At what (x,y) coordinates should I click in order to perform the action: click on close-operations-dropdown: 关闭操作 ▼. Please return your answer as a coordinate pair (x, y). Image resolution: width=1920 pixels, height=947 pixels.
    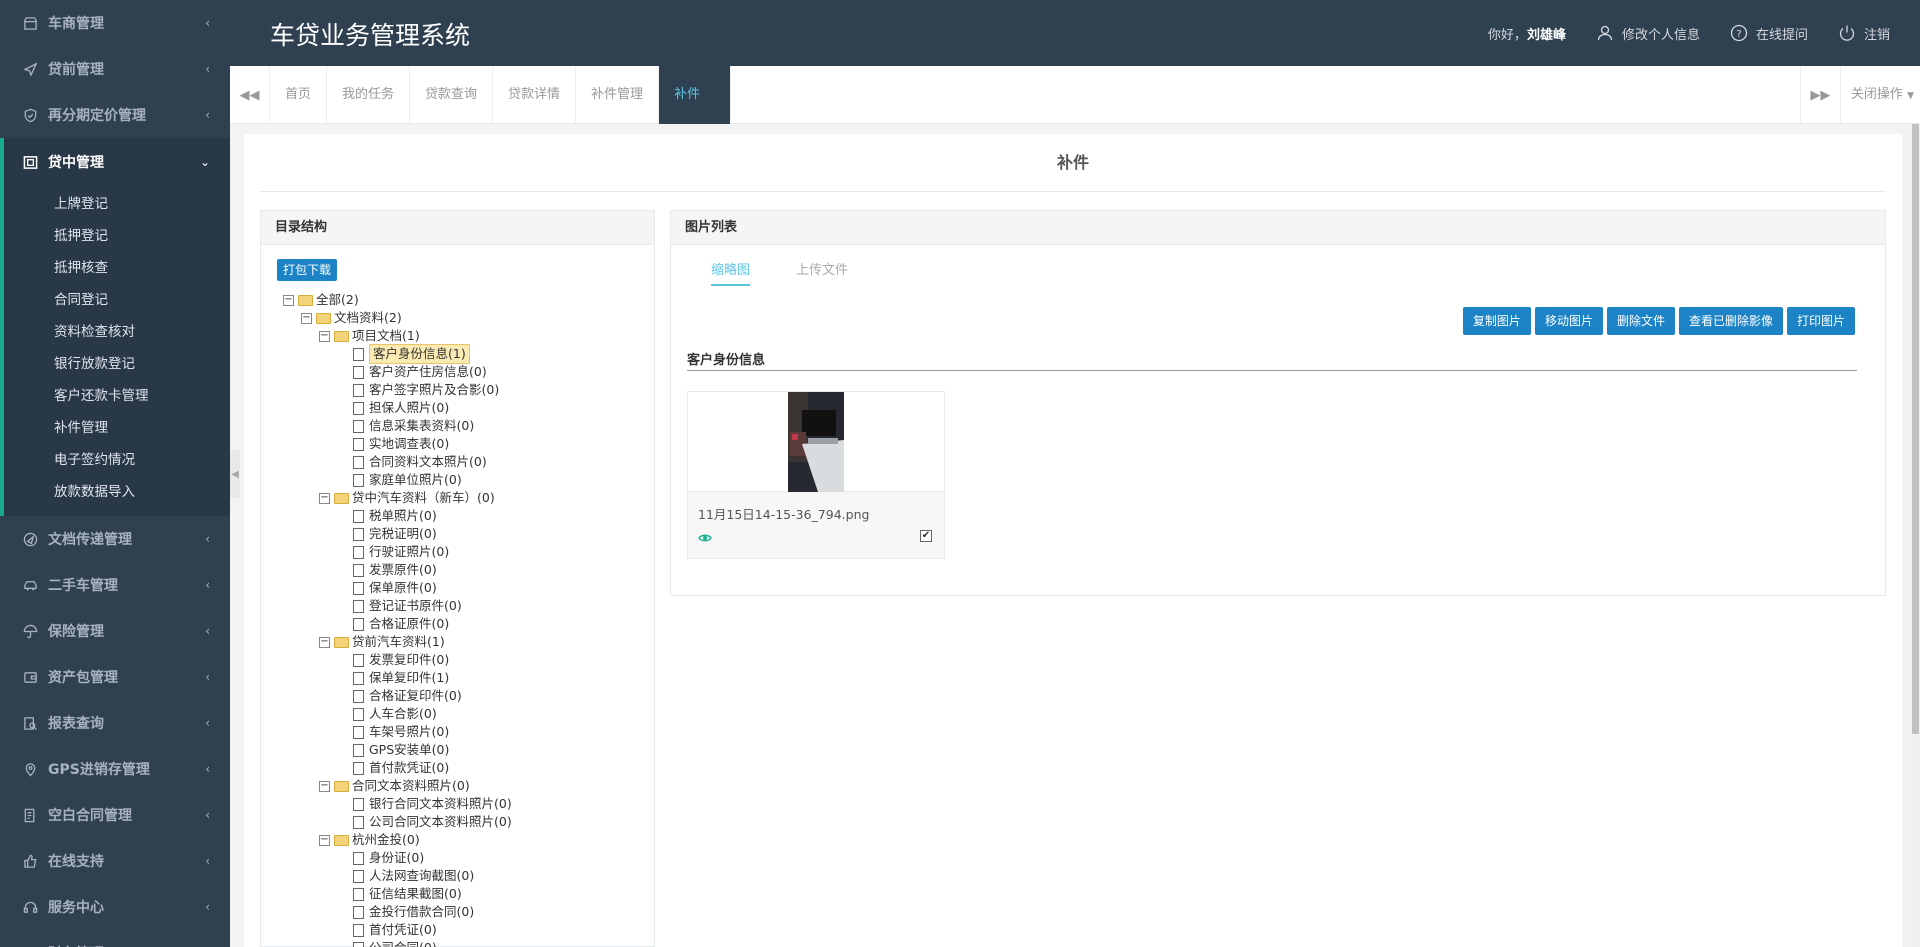
    Looking at the image, I should click on (1879, 95).